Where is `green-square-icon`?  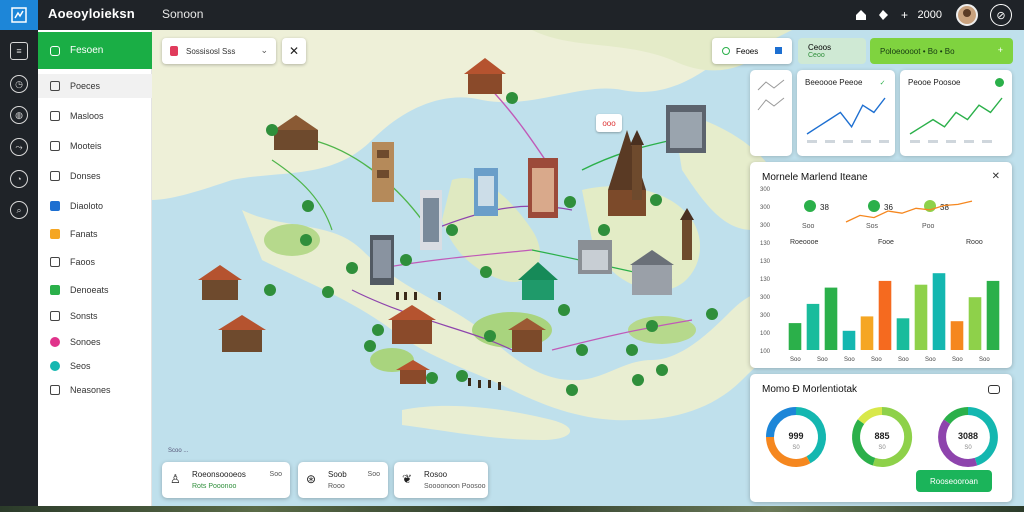
green-square-icon is located at coordinates (55, 290).